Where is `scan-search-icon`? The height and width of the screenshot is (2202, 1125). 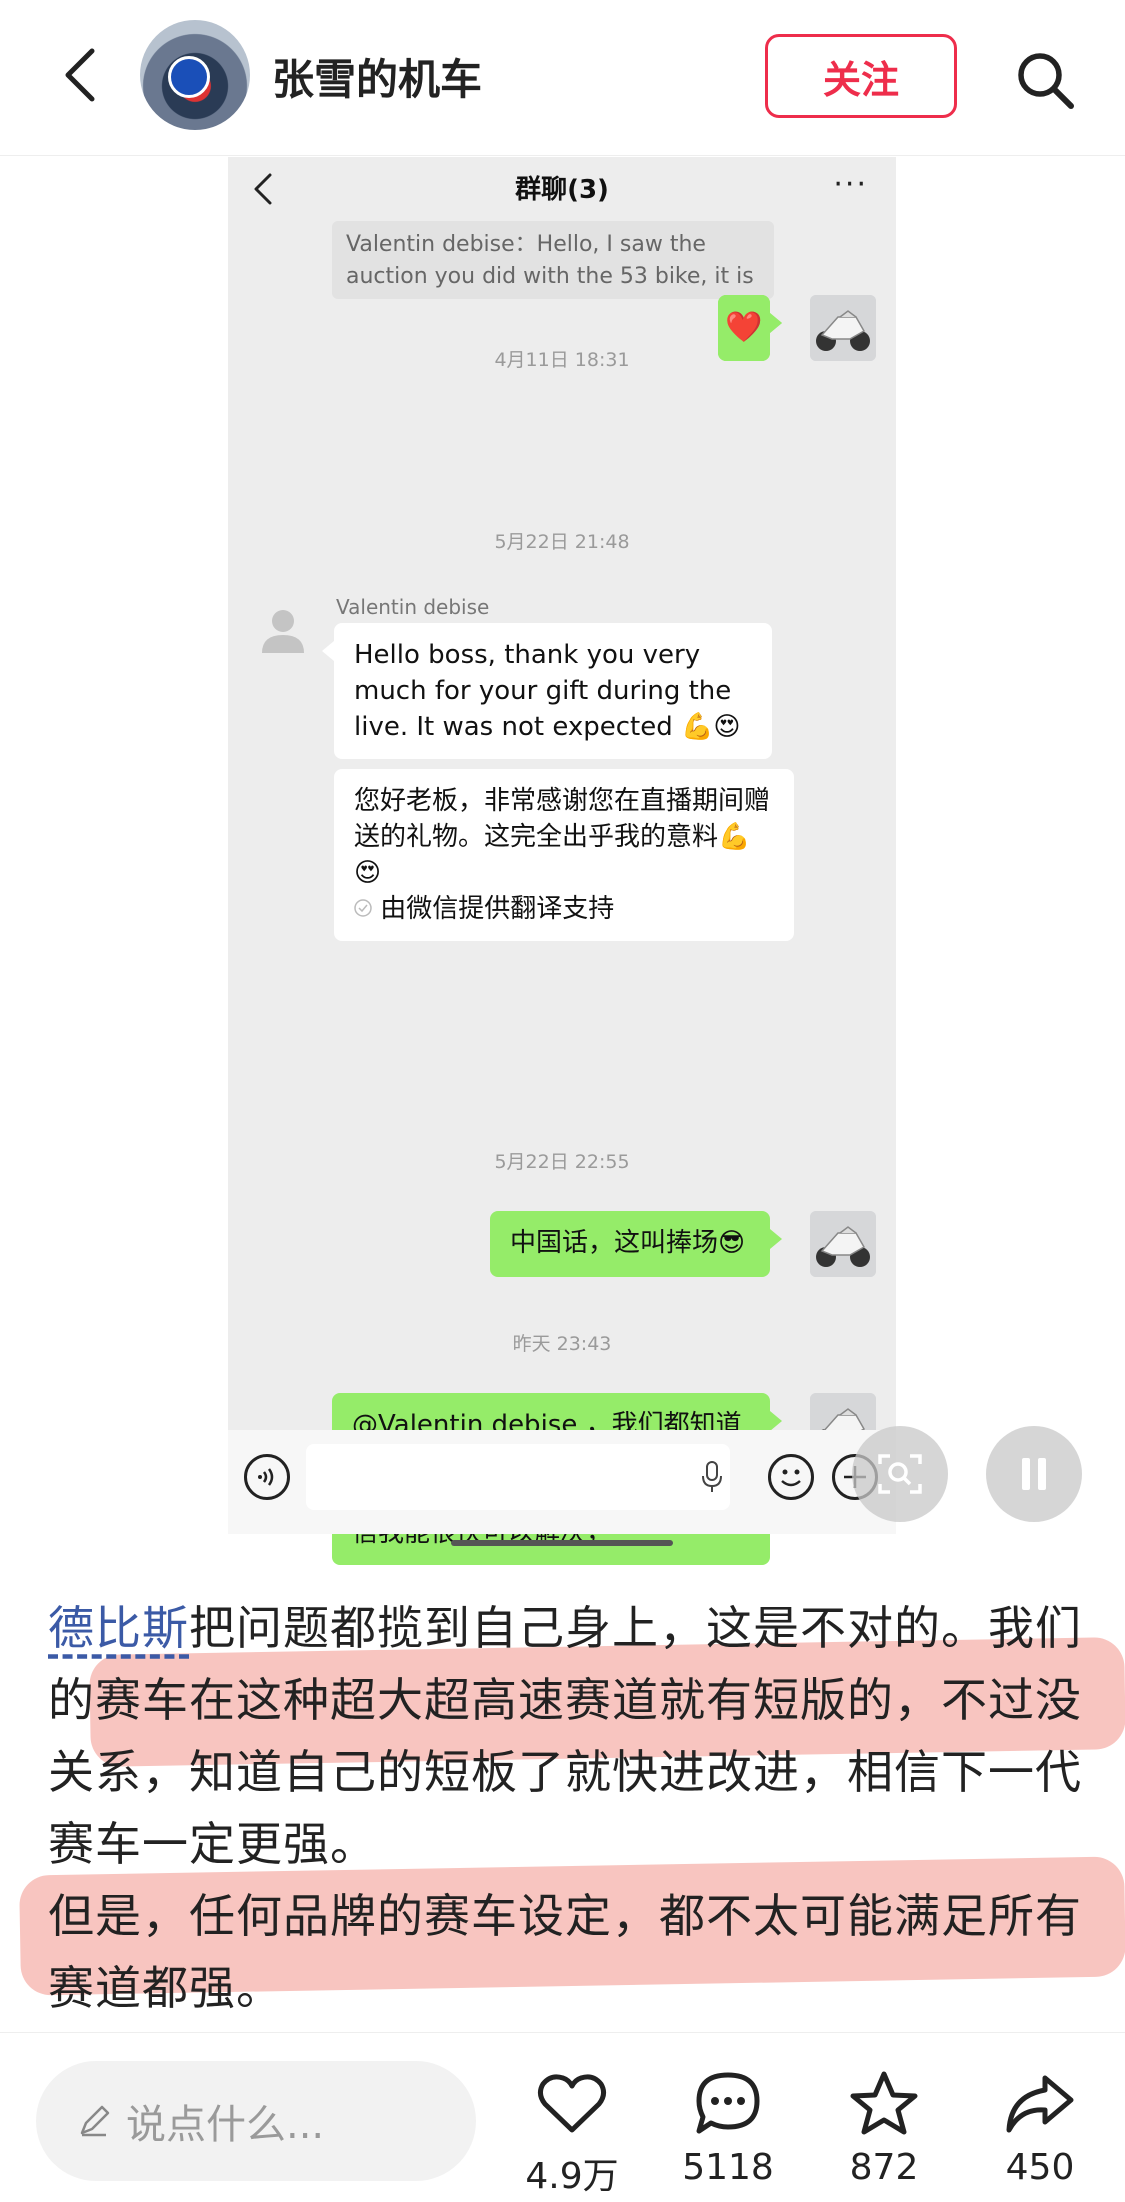 scan-search-icon is located at coordinates (900, 1474).